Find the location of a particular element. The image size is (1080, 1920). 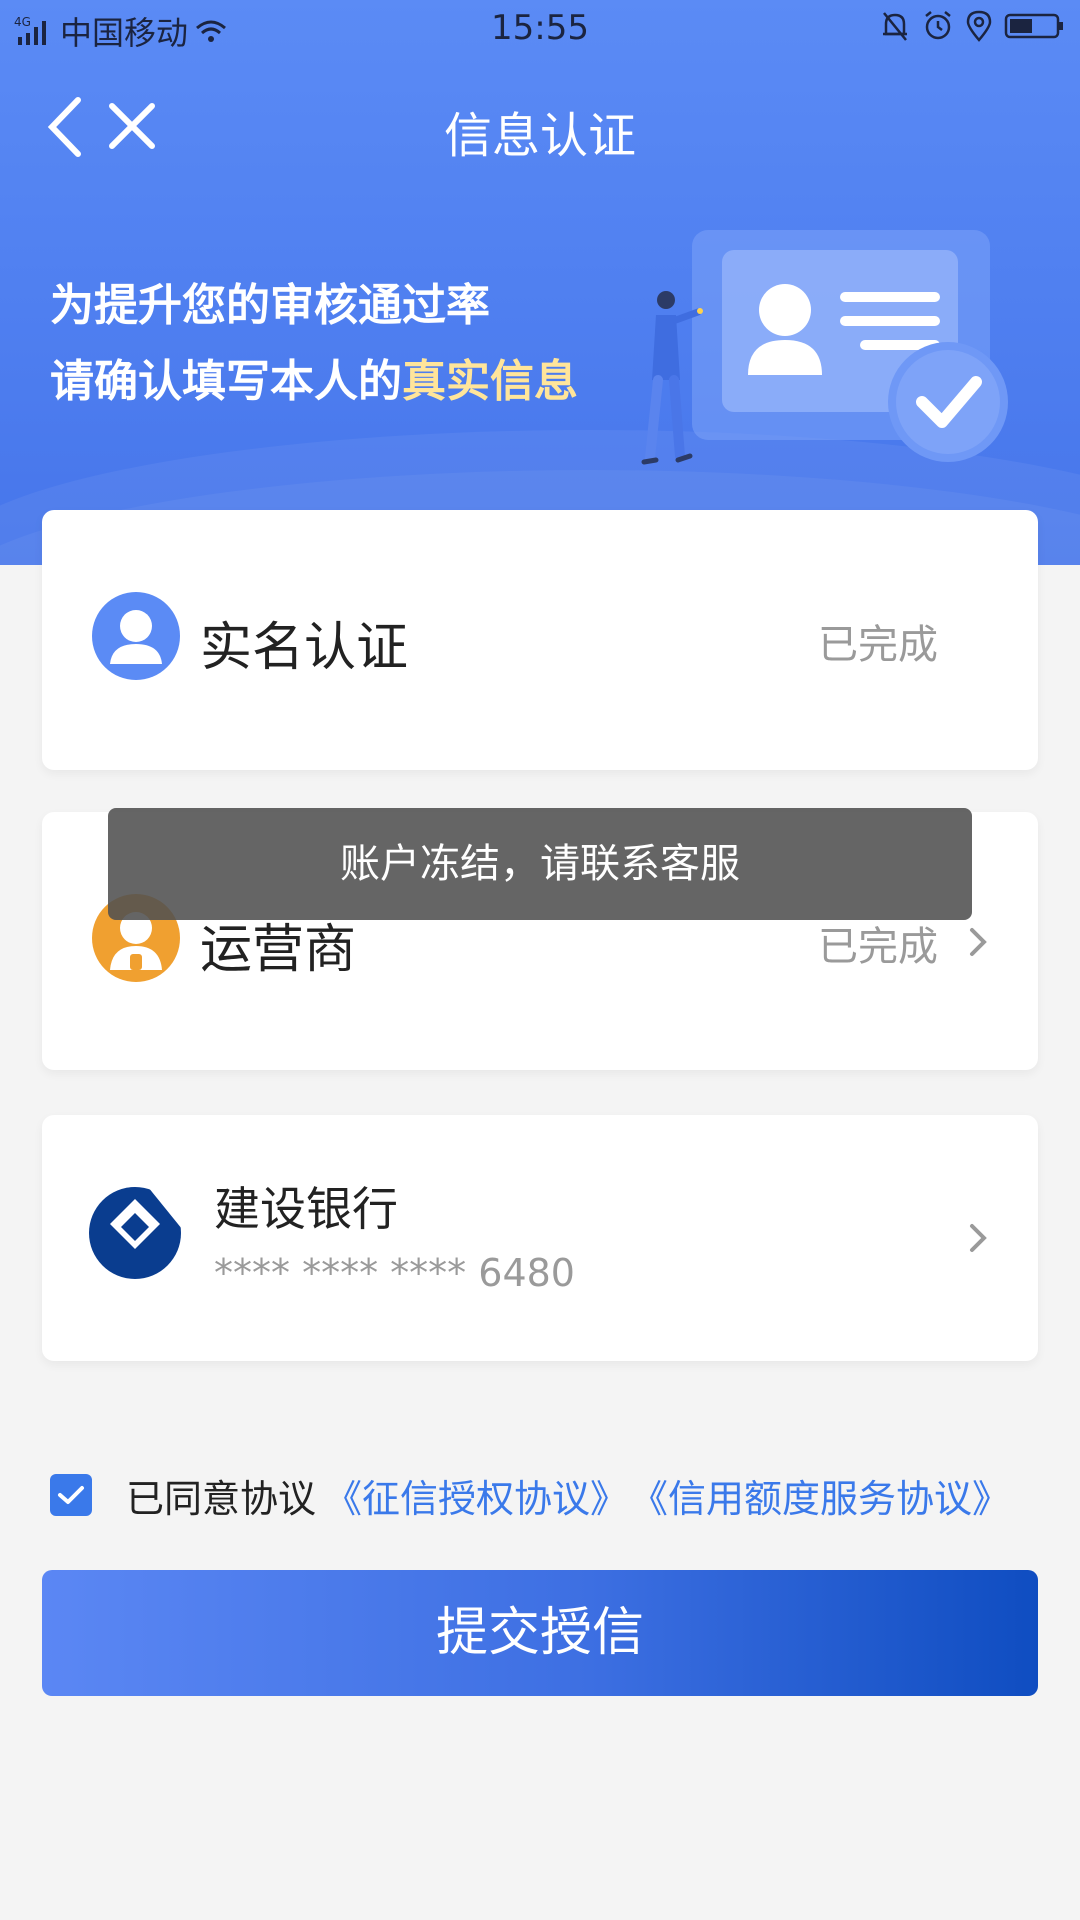

agreement-label: 已同意协议 is located at coordinates (221, 1498).